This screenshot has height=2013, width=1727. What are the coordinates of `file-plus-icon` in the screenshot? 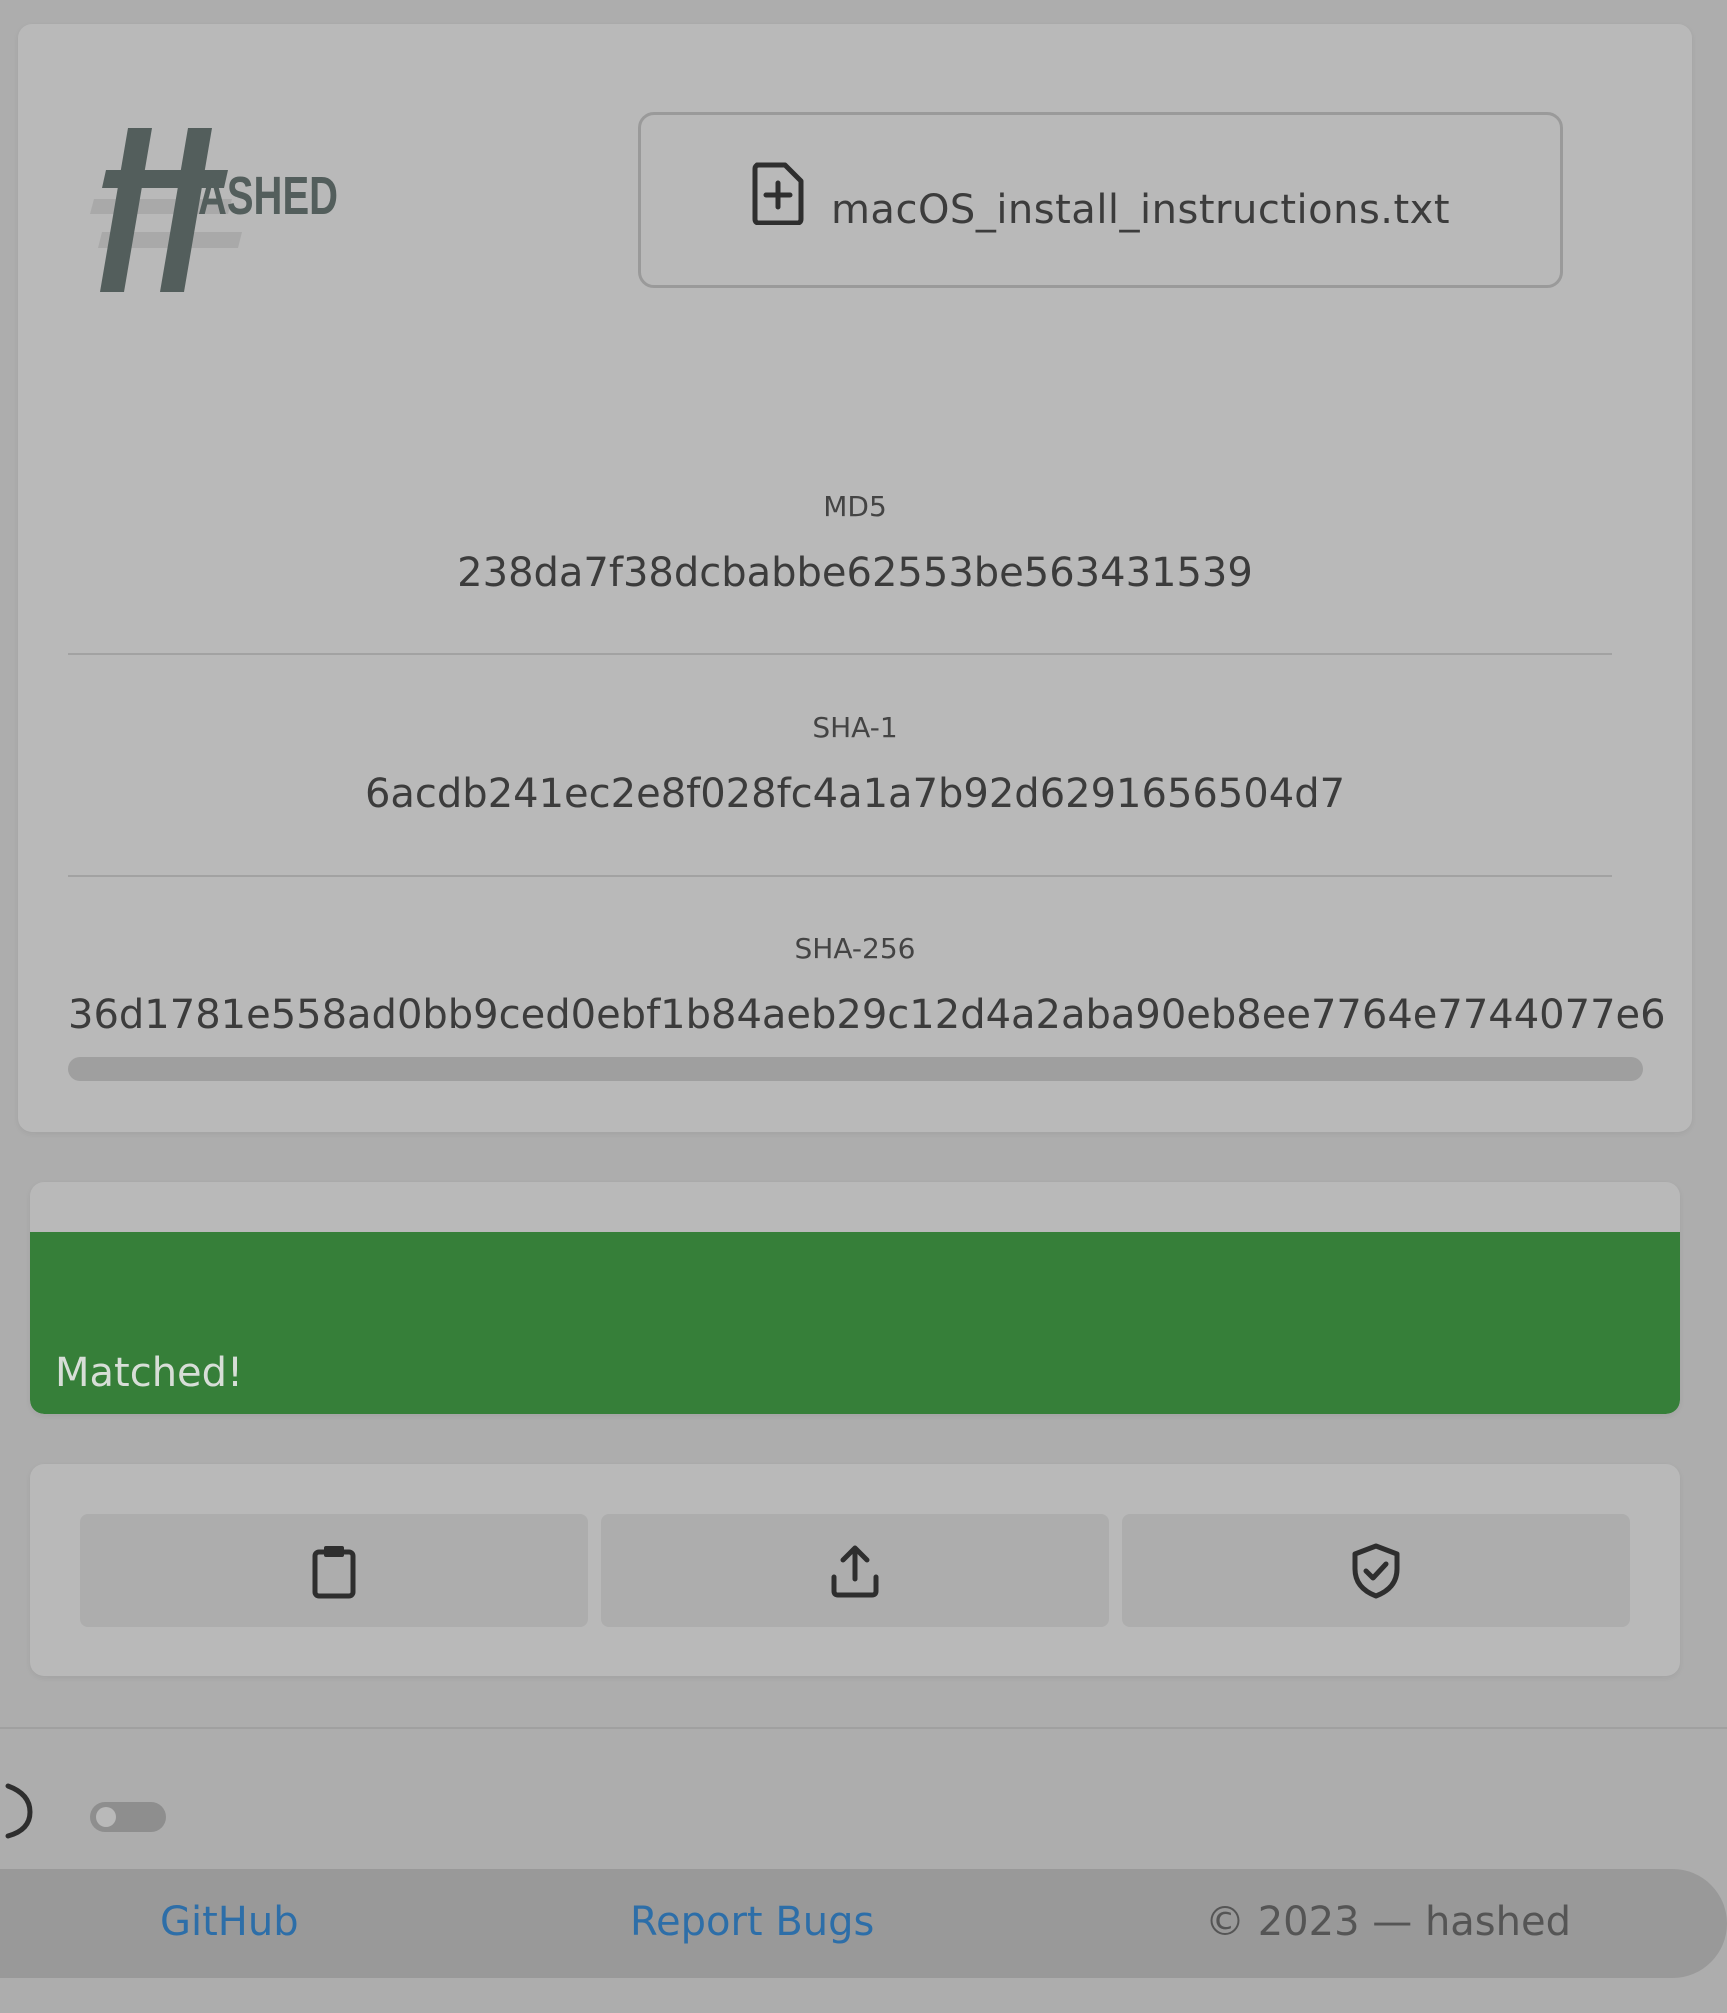 It's located at (778, 193).